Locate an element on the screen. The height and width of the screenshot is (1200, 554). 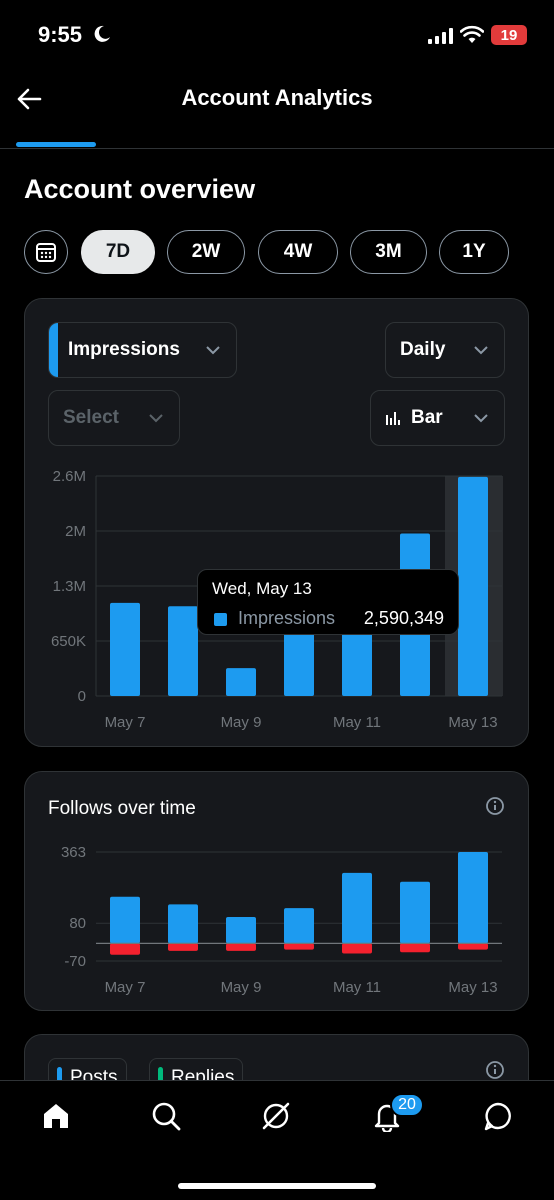
status-time: 9:55 is located at coordinates (60, 34).